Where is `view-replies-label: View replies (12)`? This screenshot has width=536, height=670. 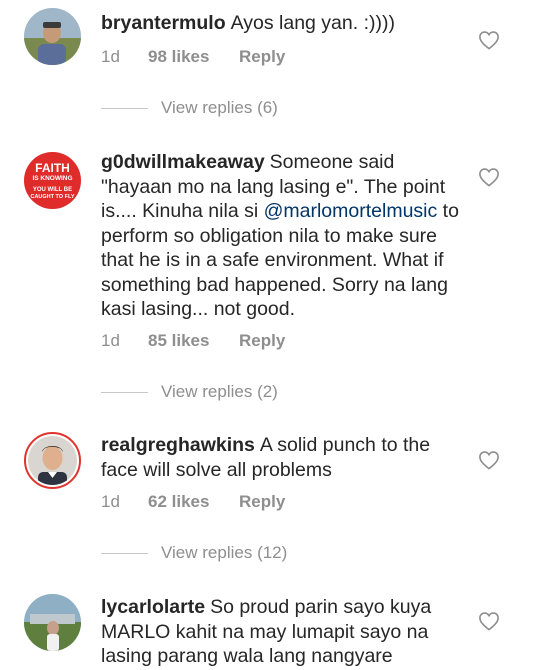
view-replies-label: View replies (12) is located at coordinates (224, 552).